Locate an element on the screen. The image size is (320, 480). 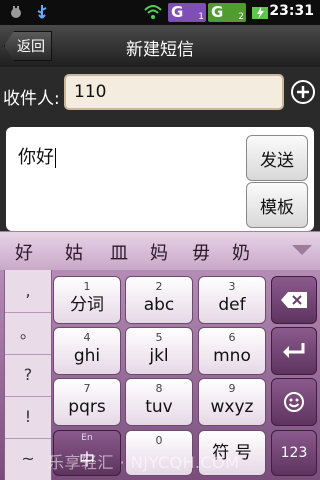
expand-candidates-icon is located at coordinates (302, 250).